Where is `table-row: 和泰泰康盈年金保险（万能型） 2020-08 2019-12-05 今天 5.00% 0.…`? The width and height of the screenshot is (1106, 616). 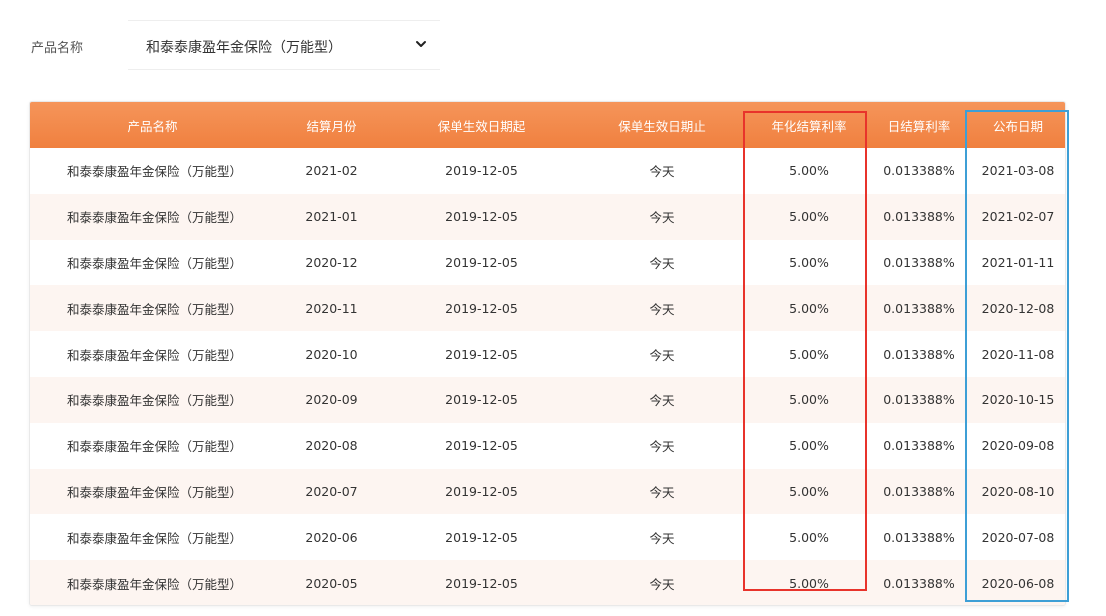 table-row: 和泰泰康盈年金保险（万能型） 2020-08 2019-12-05 今天 5.00% 0.… is located at coordinates (547, 446).